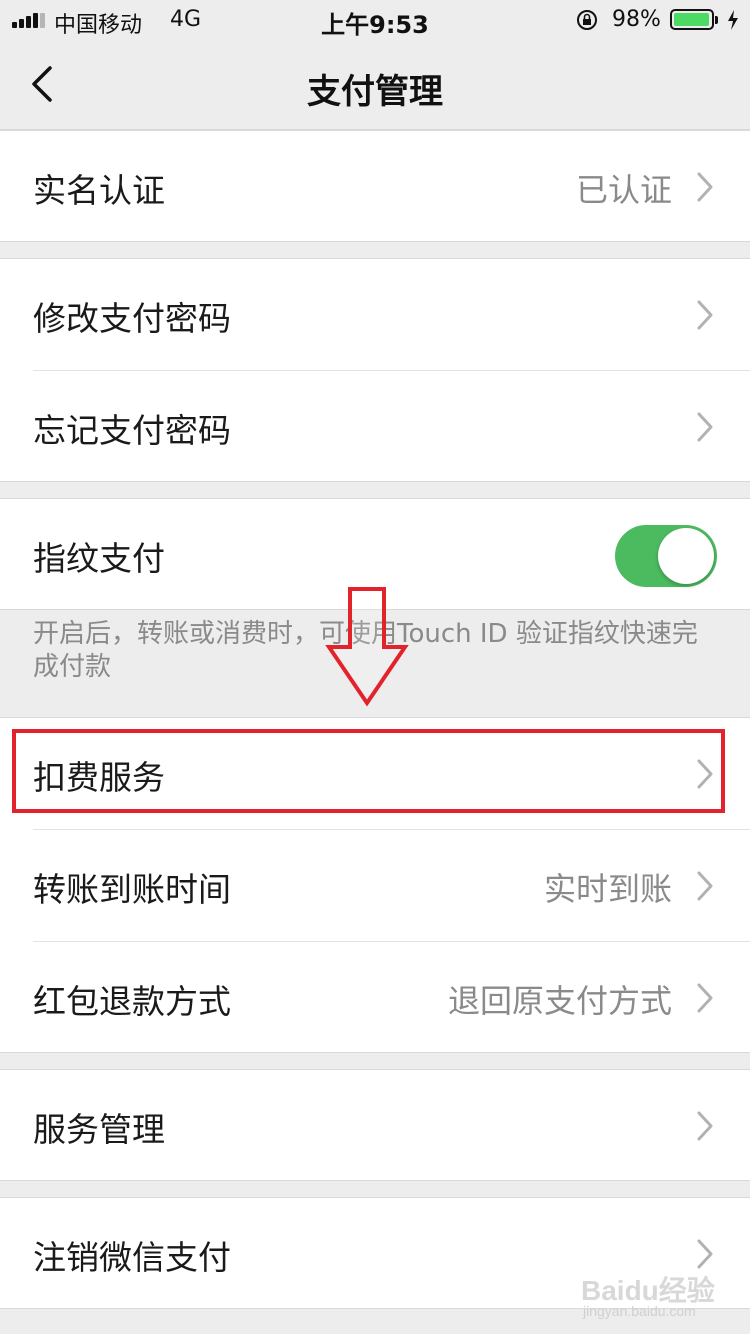 This screenshot has height=1334, width=750. Describe the element at coordinates (636, 19) in the screenshot. I see `battery-percentage: 98%` at that location.